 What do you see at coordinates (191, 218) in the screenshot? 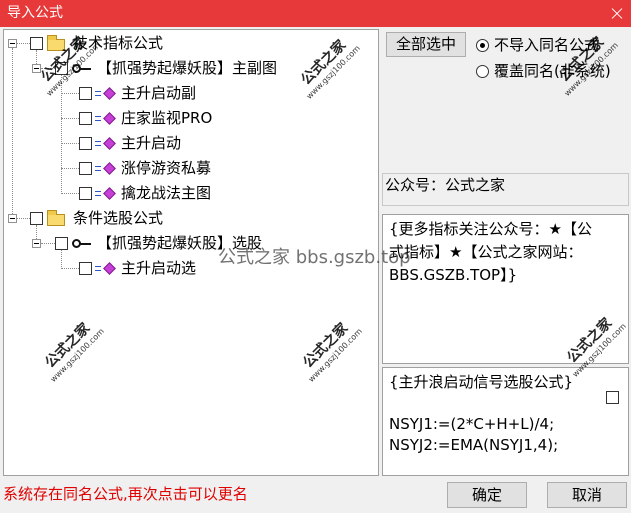
I see `tree-folder-condition-screening: 条件选股公式` at bounding box center [191, 218].